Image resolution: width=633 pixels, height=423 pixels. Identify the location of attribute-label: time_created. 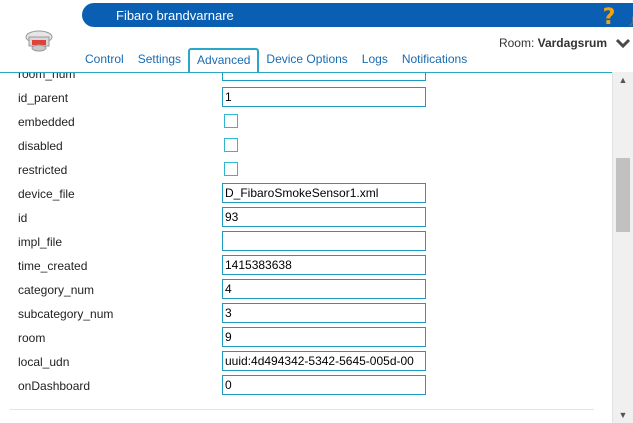
(53, 266).